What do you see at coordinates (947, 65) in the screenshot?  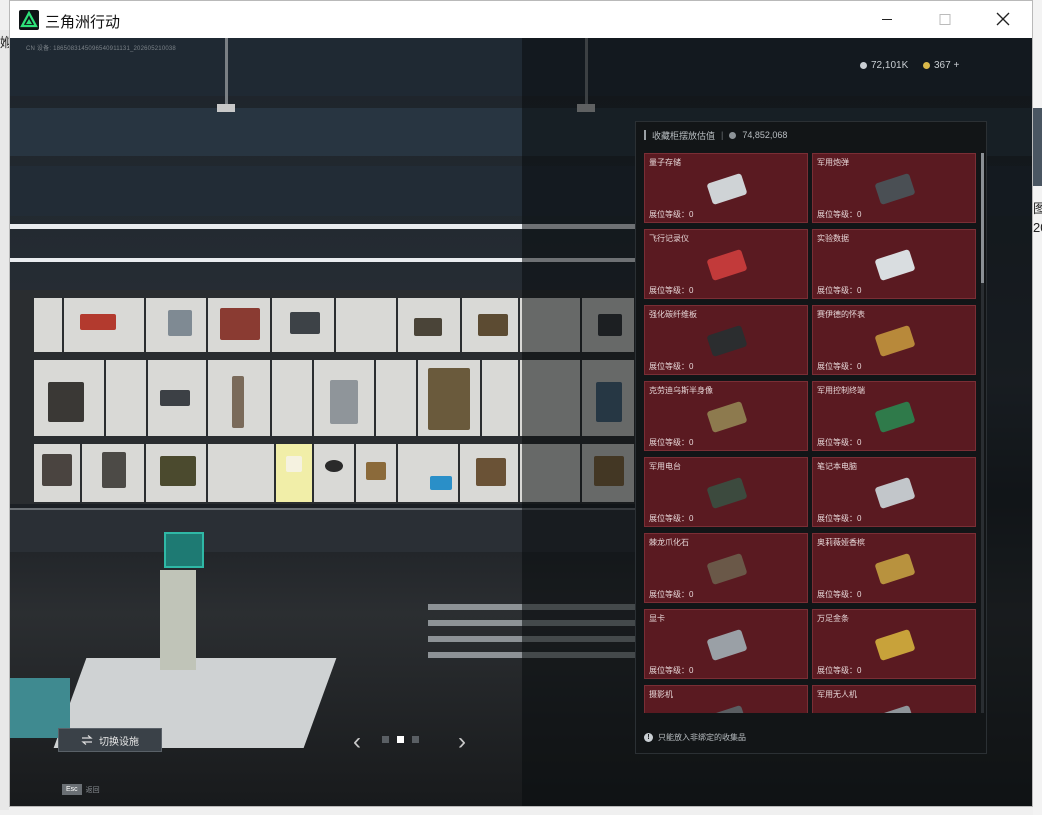 I see `currency-gold-value: 367 +` at bounding box center [947, 65].